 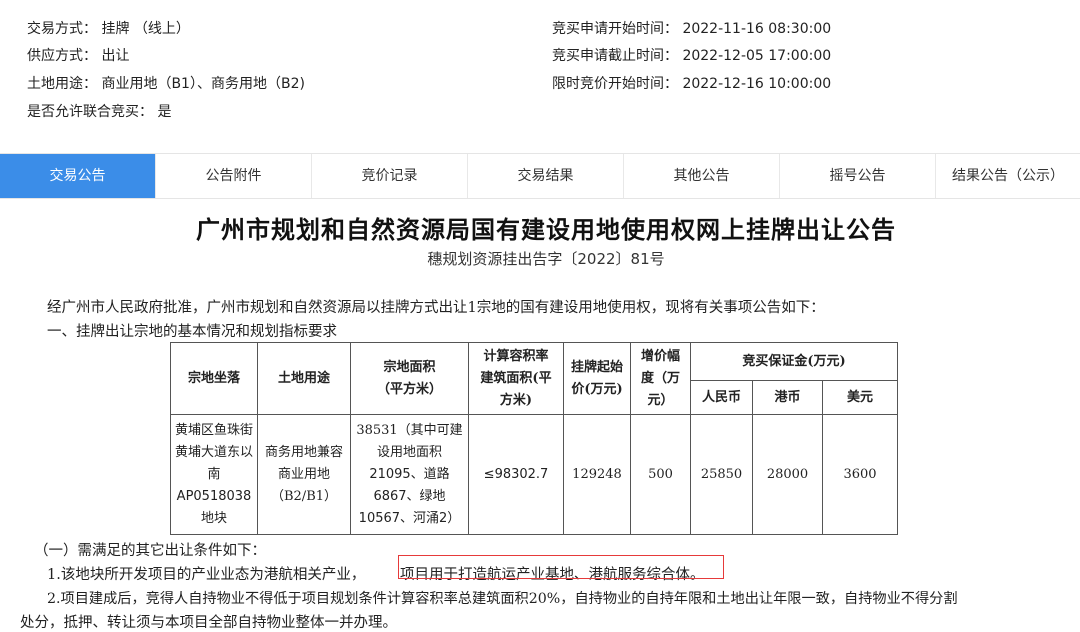 I want to click on th-far-area: 计算容积率 建筑面积(平 方米), so click(x=516, y=378).